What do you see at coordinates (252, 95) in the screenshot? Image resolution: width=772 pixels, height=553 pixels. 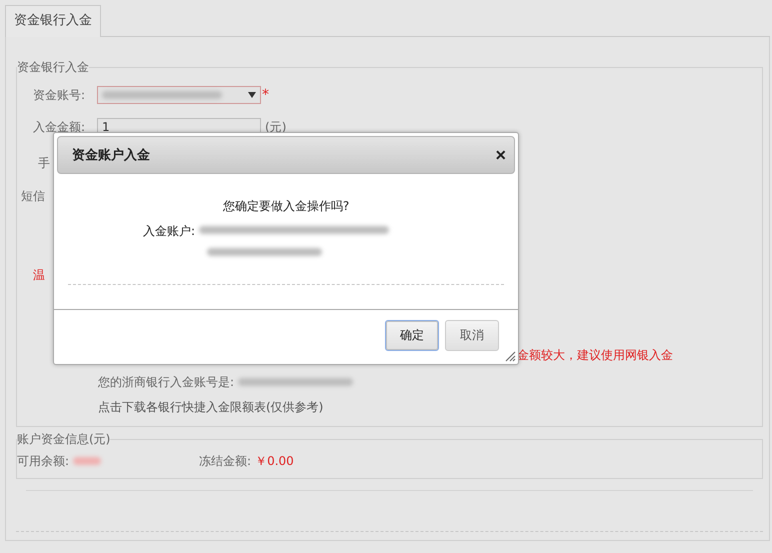 I see `dropdown-icon` at bounding box center [252, 95].